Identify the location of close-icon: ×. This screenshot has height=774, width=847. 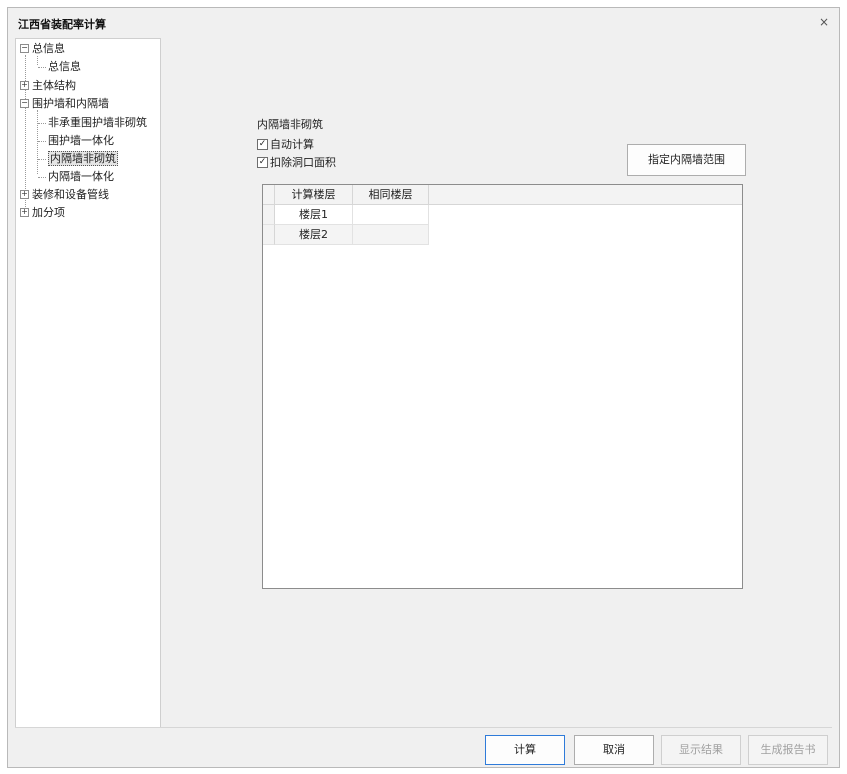
(824, 22).